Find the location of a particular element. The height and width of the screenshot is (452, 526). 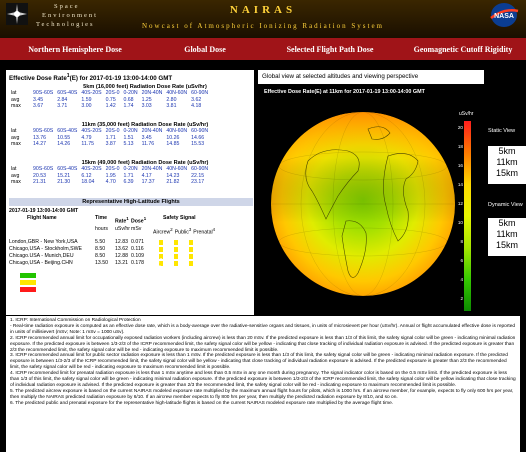

col-prenatal: Prenatal4 is located at coordinates (203, 231).